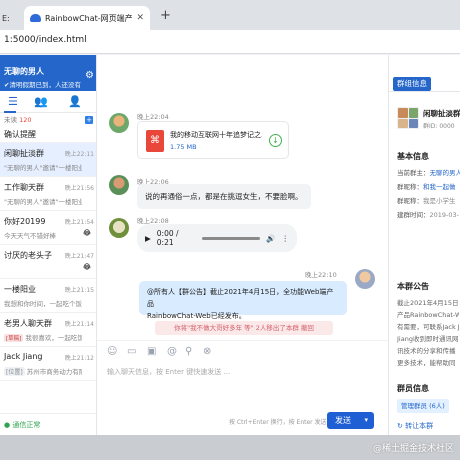 This screenshot has height=460, width=460. I want to click on new-tab-button: +, so click(165, 16).